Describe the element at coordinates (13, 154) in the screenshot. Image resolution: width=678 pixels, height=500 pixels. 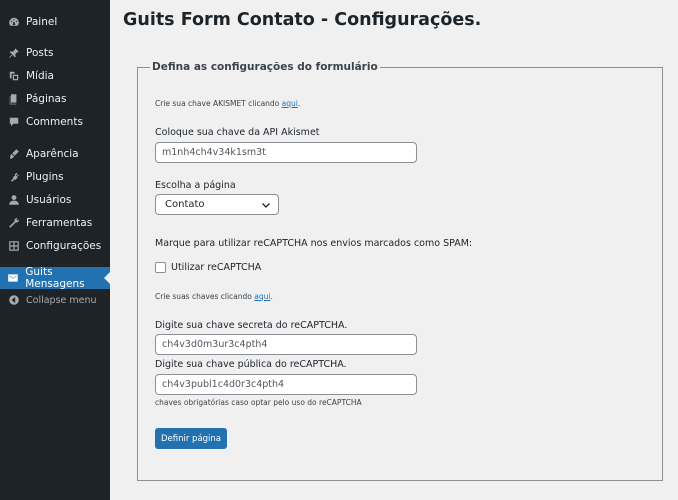
I see `appearance-icon` at that location.